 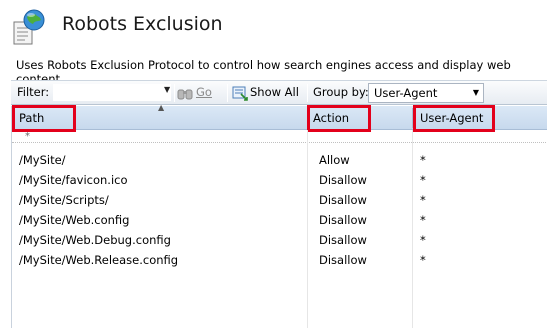 What do you see at coordinates (279, 240) in the screenshot?
I see `table-row: /MySite/Web.Debug.config Disallow *` at bounding box center [279, 240].